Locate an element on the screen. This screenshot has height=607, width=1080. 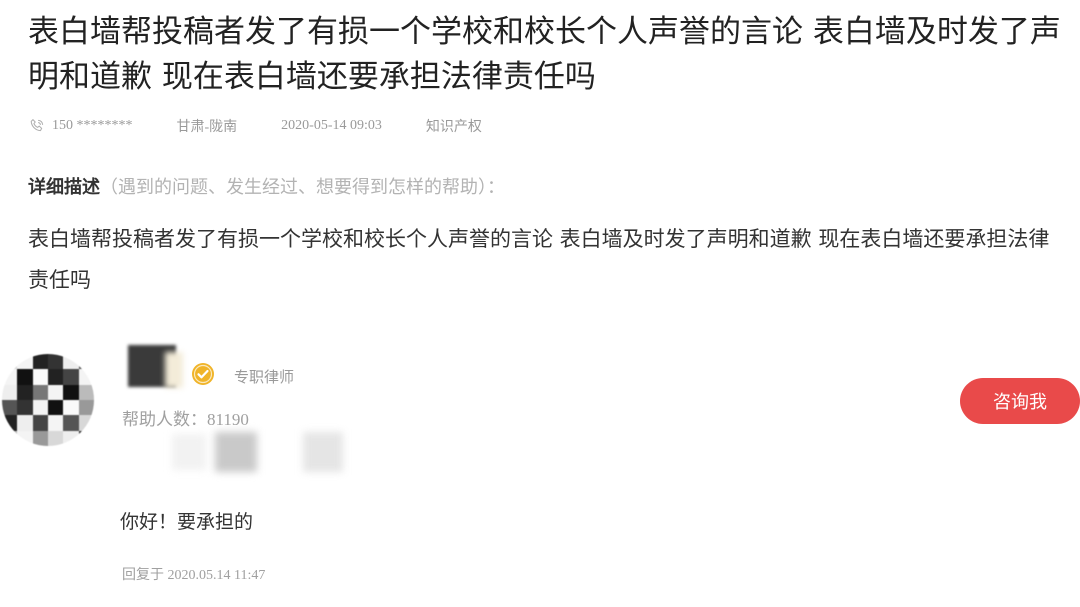
meta-phone: 150 ******** is located at coordinates (80, 126).